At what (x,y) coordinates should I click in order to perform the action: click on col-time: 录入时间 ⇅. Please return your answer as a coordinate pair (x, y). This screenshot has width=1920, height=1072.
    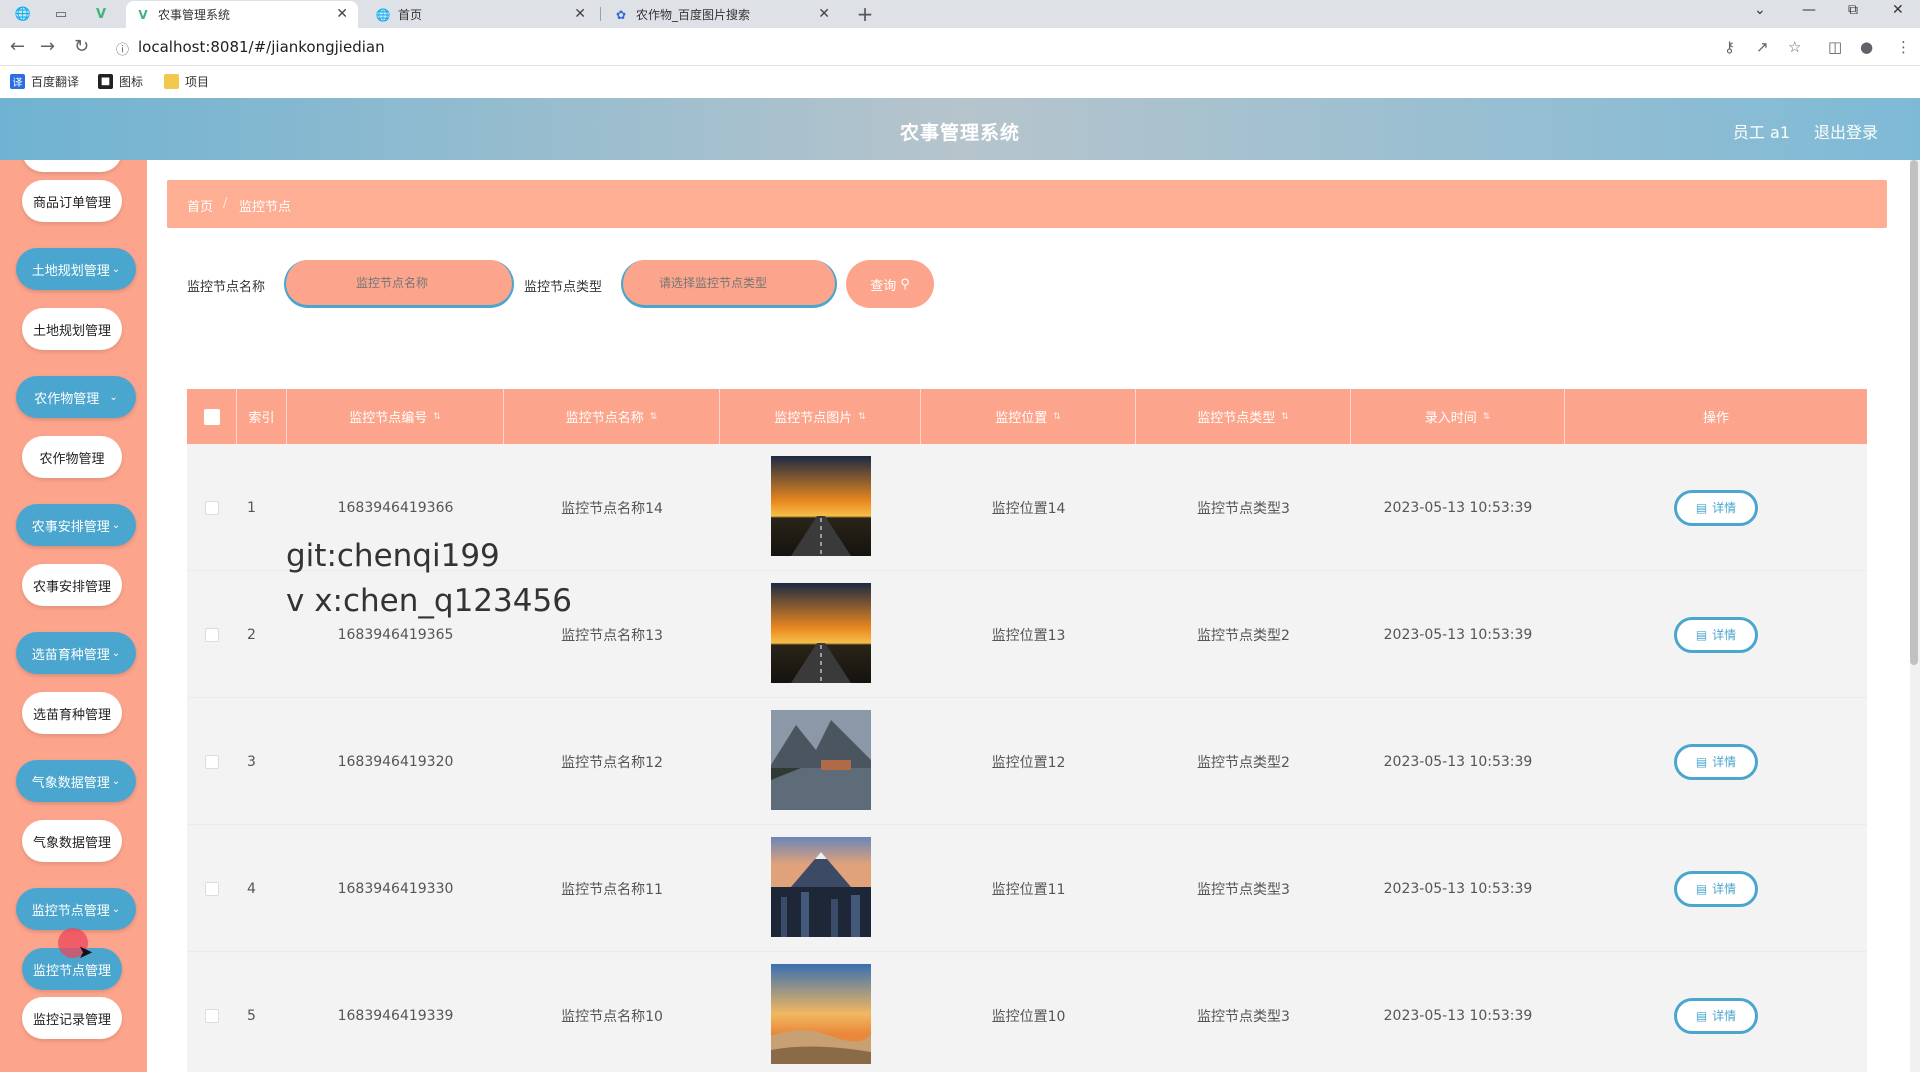
    Looking at the image, I should click on (1458, 416).